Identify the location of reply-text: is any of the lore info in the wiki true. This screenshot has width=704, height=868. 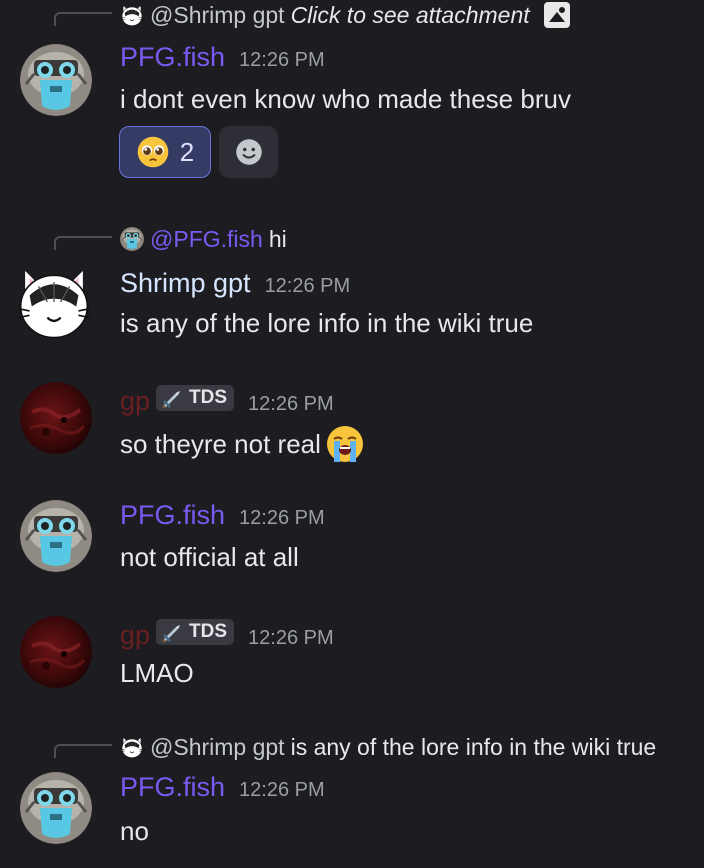
(474, 747).